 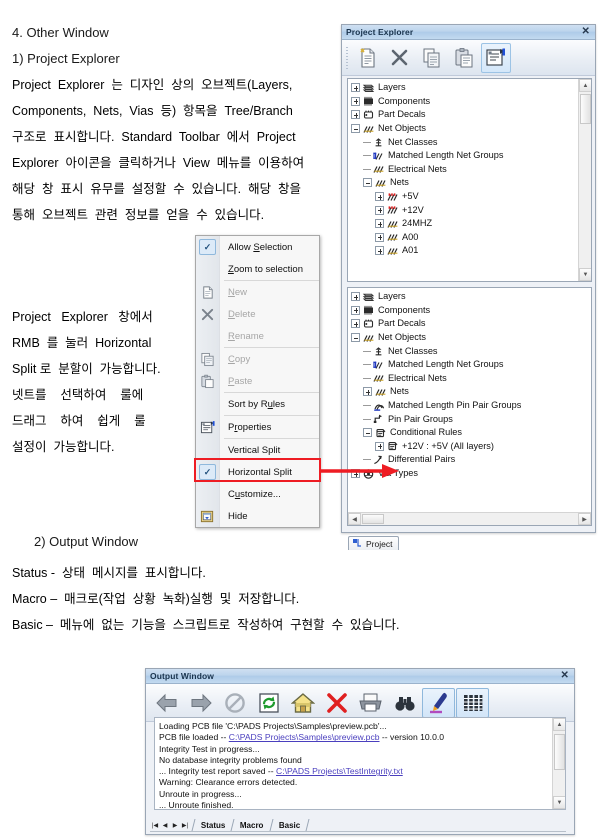 What do you see at coordinates (166, 703) in the screenshot?
I see `back-arrow-icon` at bounding box center [166, 703].